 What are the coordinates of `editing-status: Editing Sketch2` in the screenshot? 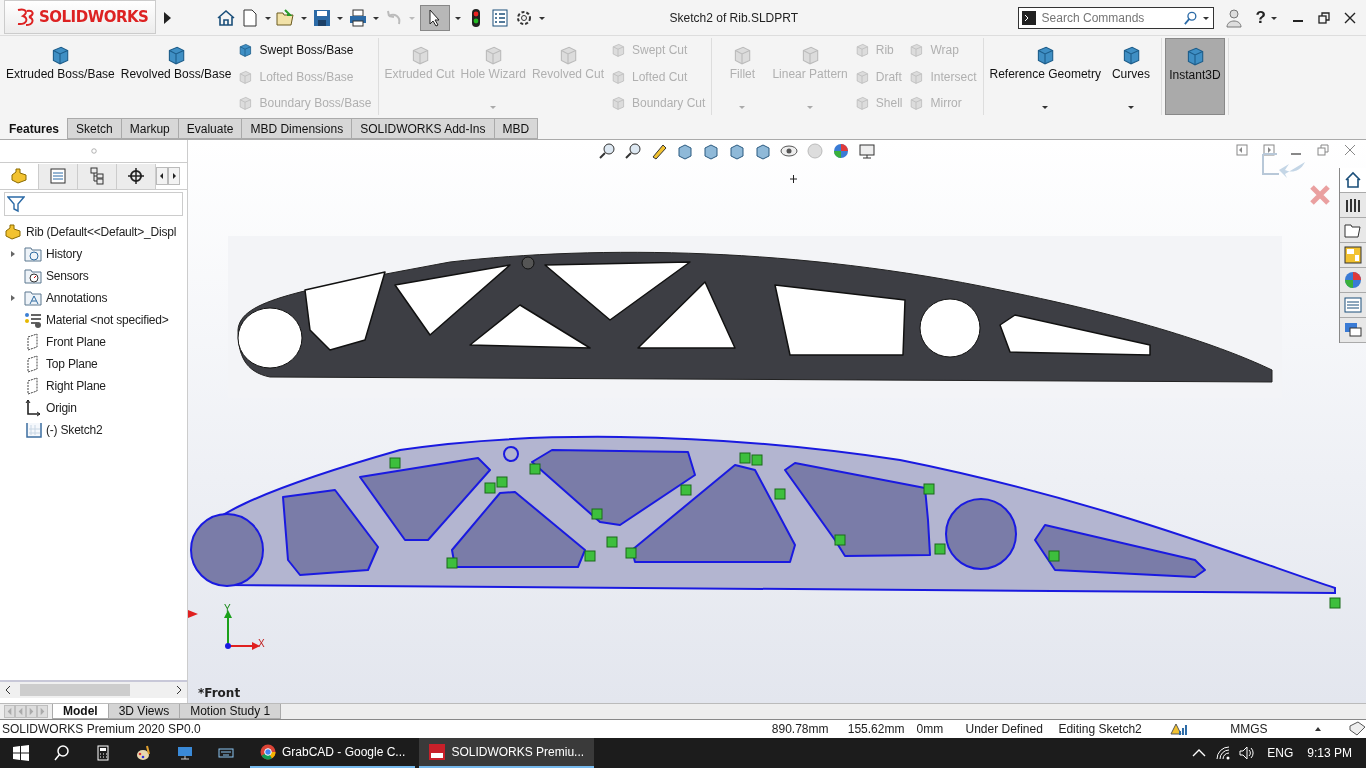 It's located at (1100, 729).